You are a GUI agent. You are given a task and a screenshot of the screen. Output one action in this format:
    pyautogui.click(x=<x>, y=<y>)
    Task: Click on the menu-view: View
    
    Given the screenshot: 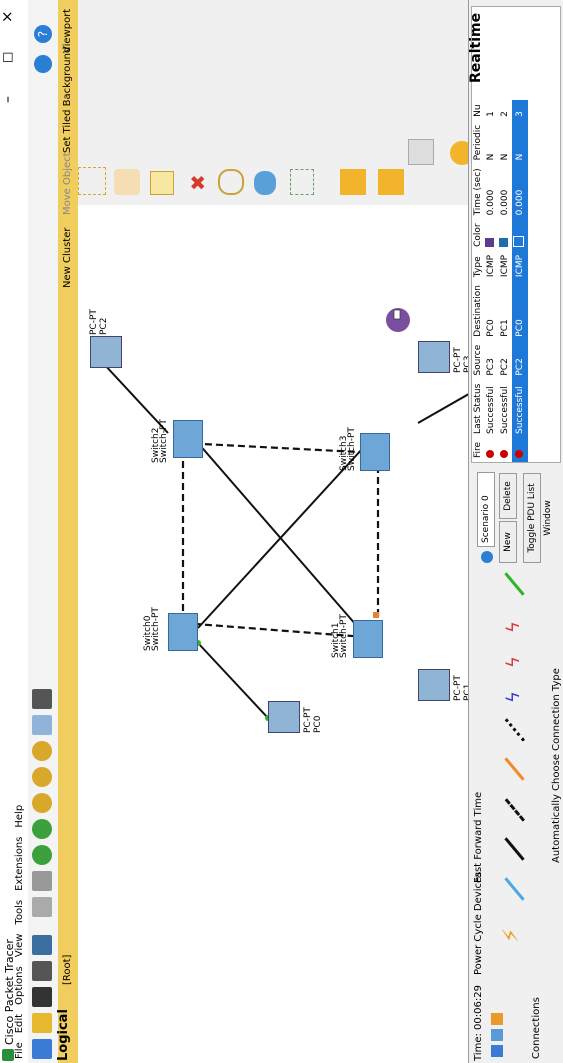 What is the action you would take?
    pyautogui.click(x=19, y=946)
    